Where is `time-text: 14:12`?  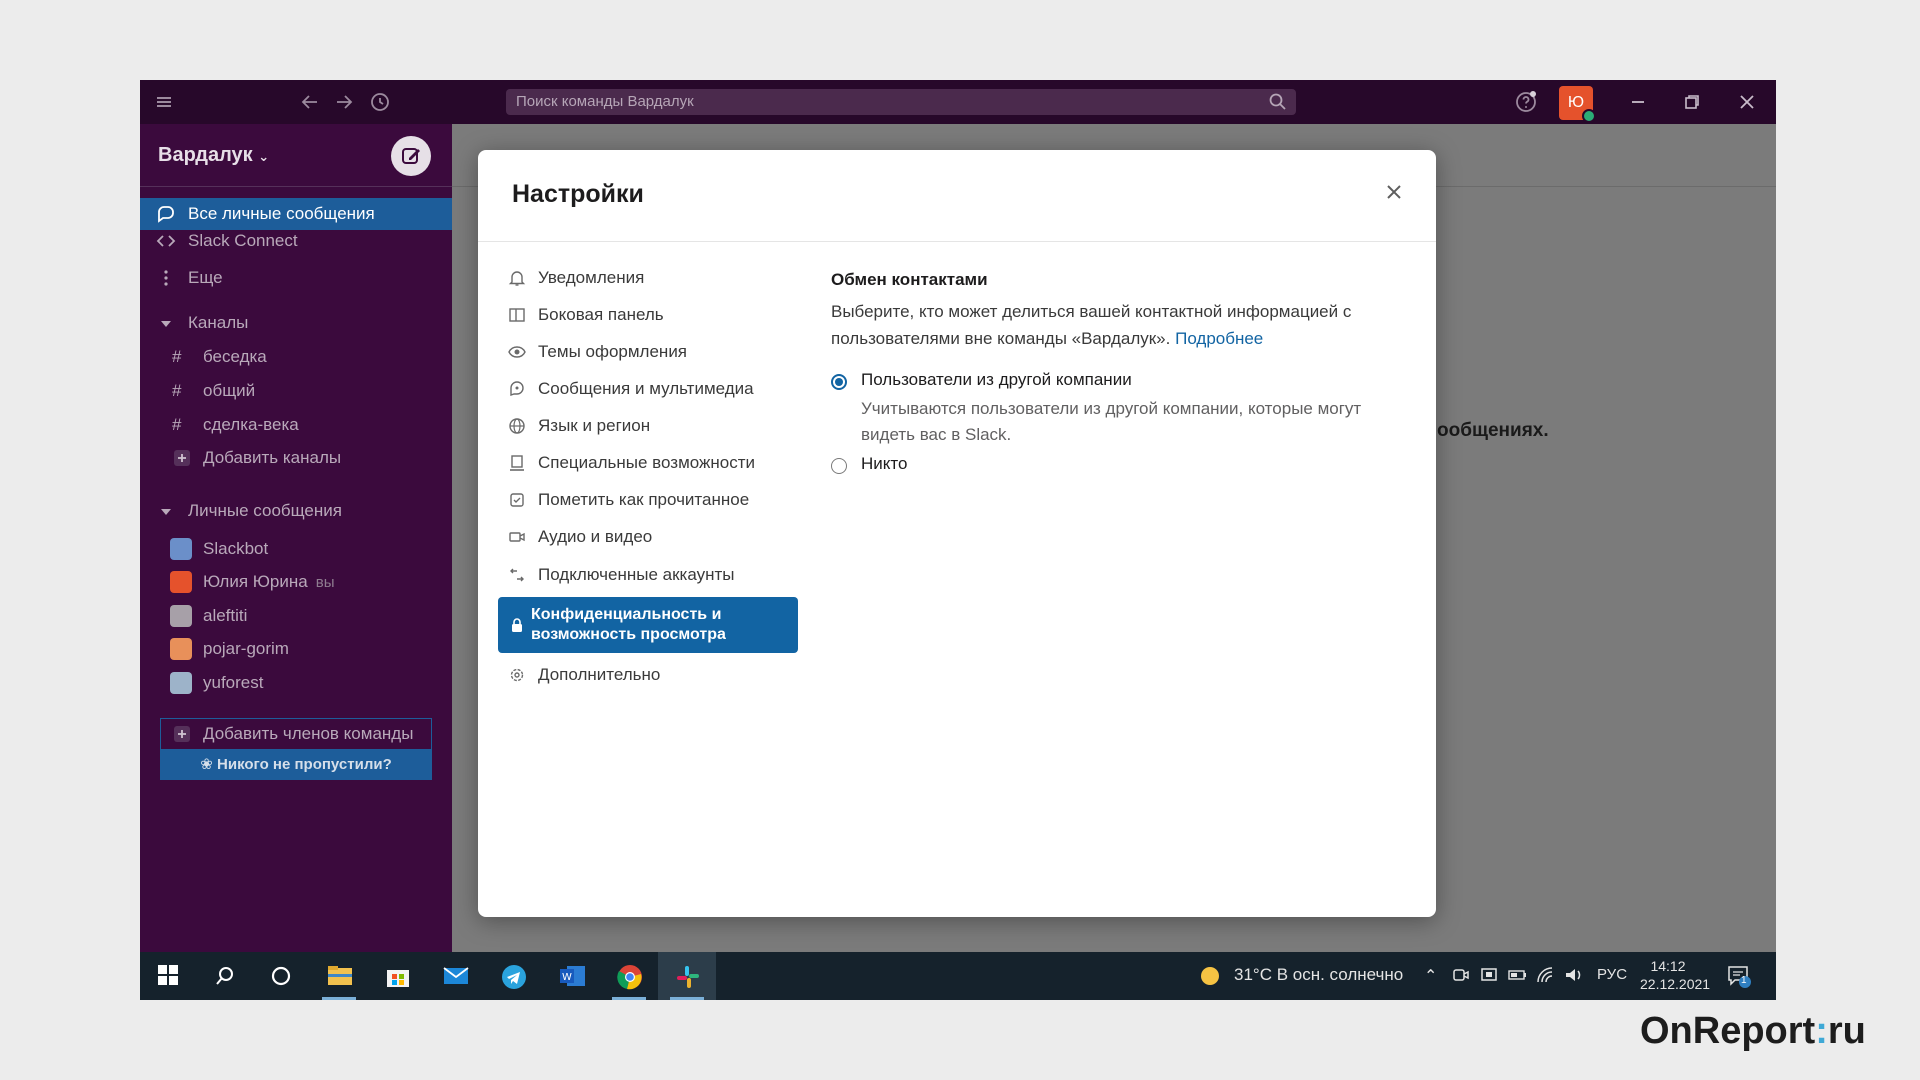 time-text: 14:12 is located at coordinates (1668, 966).